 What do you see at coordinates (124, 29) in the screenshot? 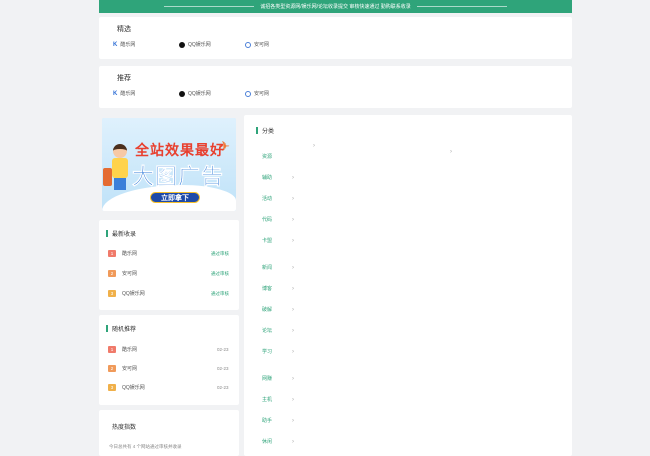
I see `featured-title: 精选` at bounding box center [124, 29].